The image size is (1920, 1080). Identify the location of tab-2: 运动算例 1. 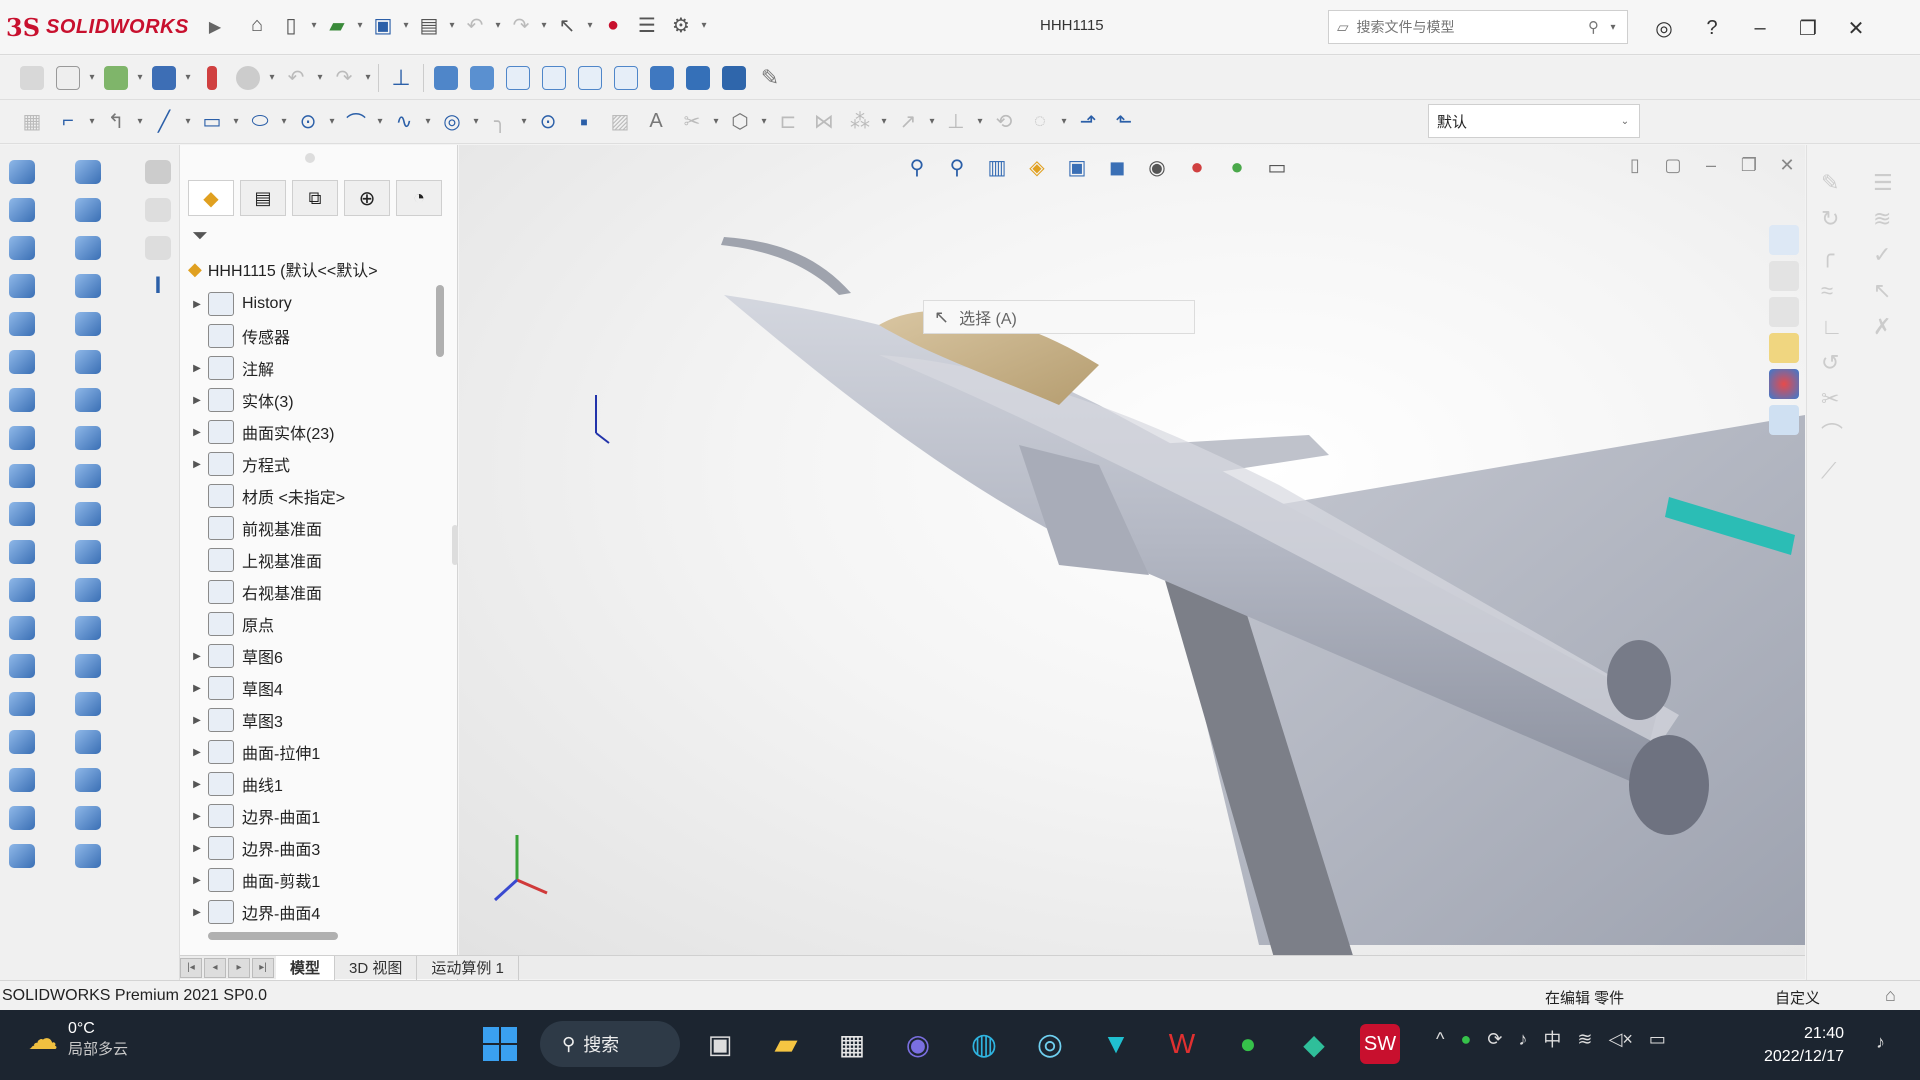
(468, 967).